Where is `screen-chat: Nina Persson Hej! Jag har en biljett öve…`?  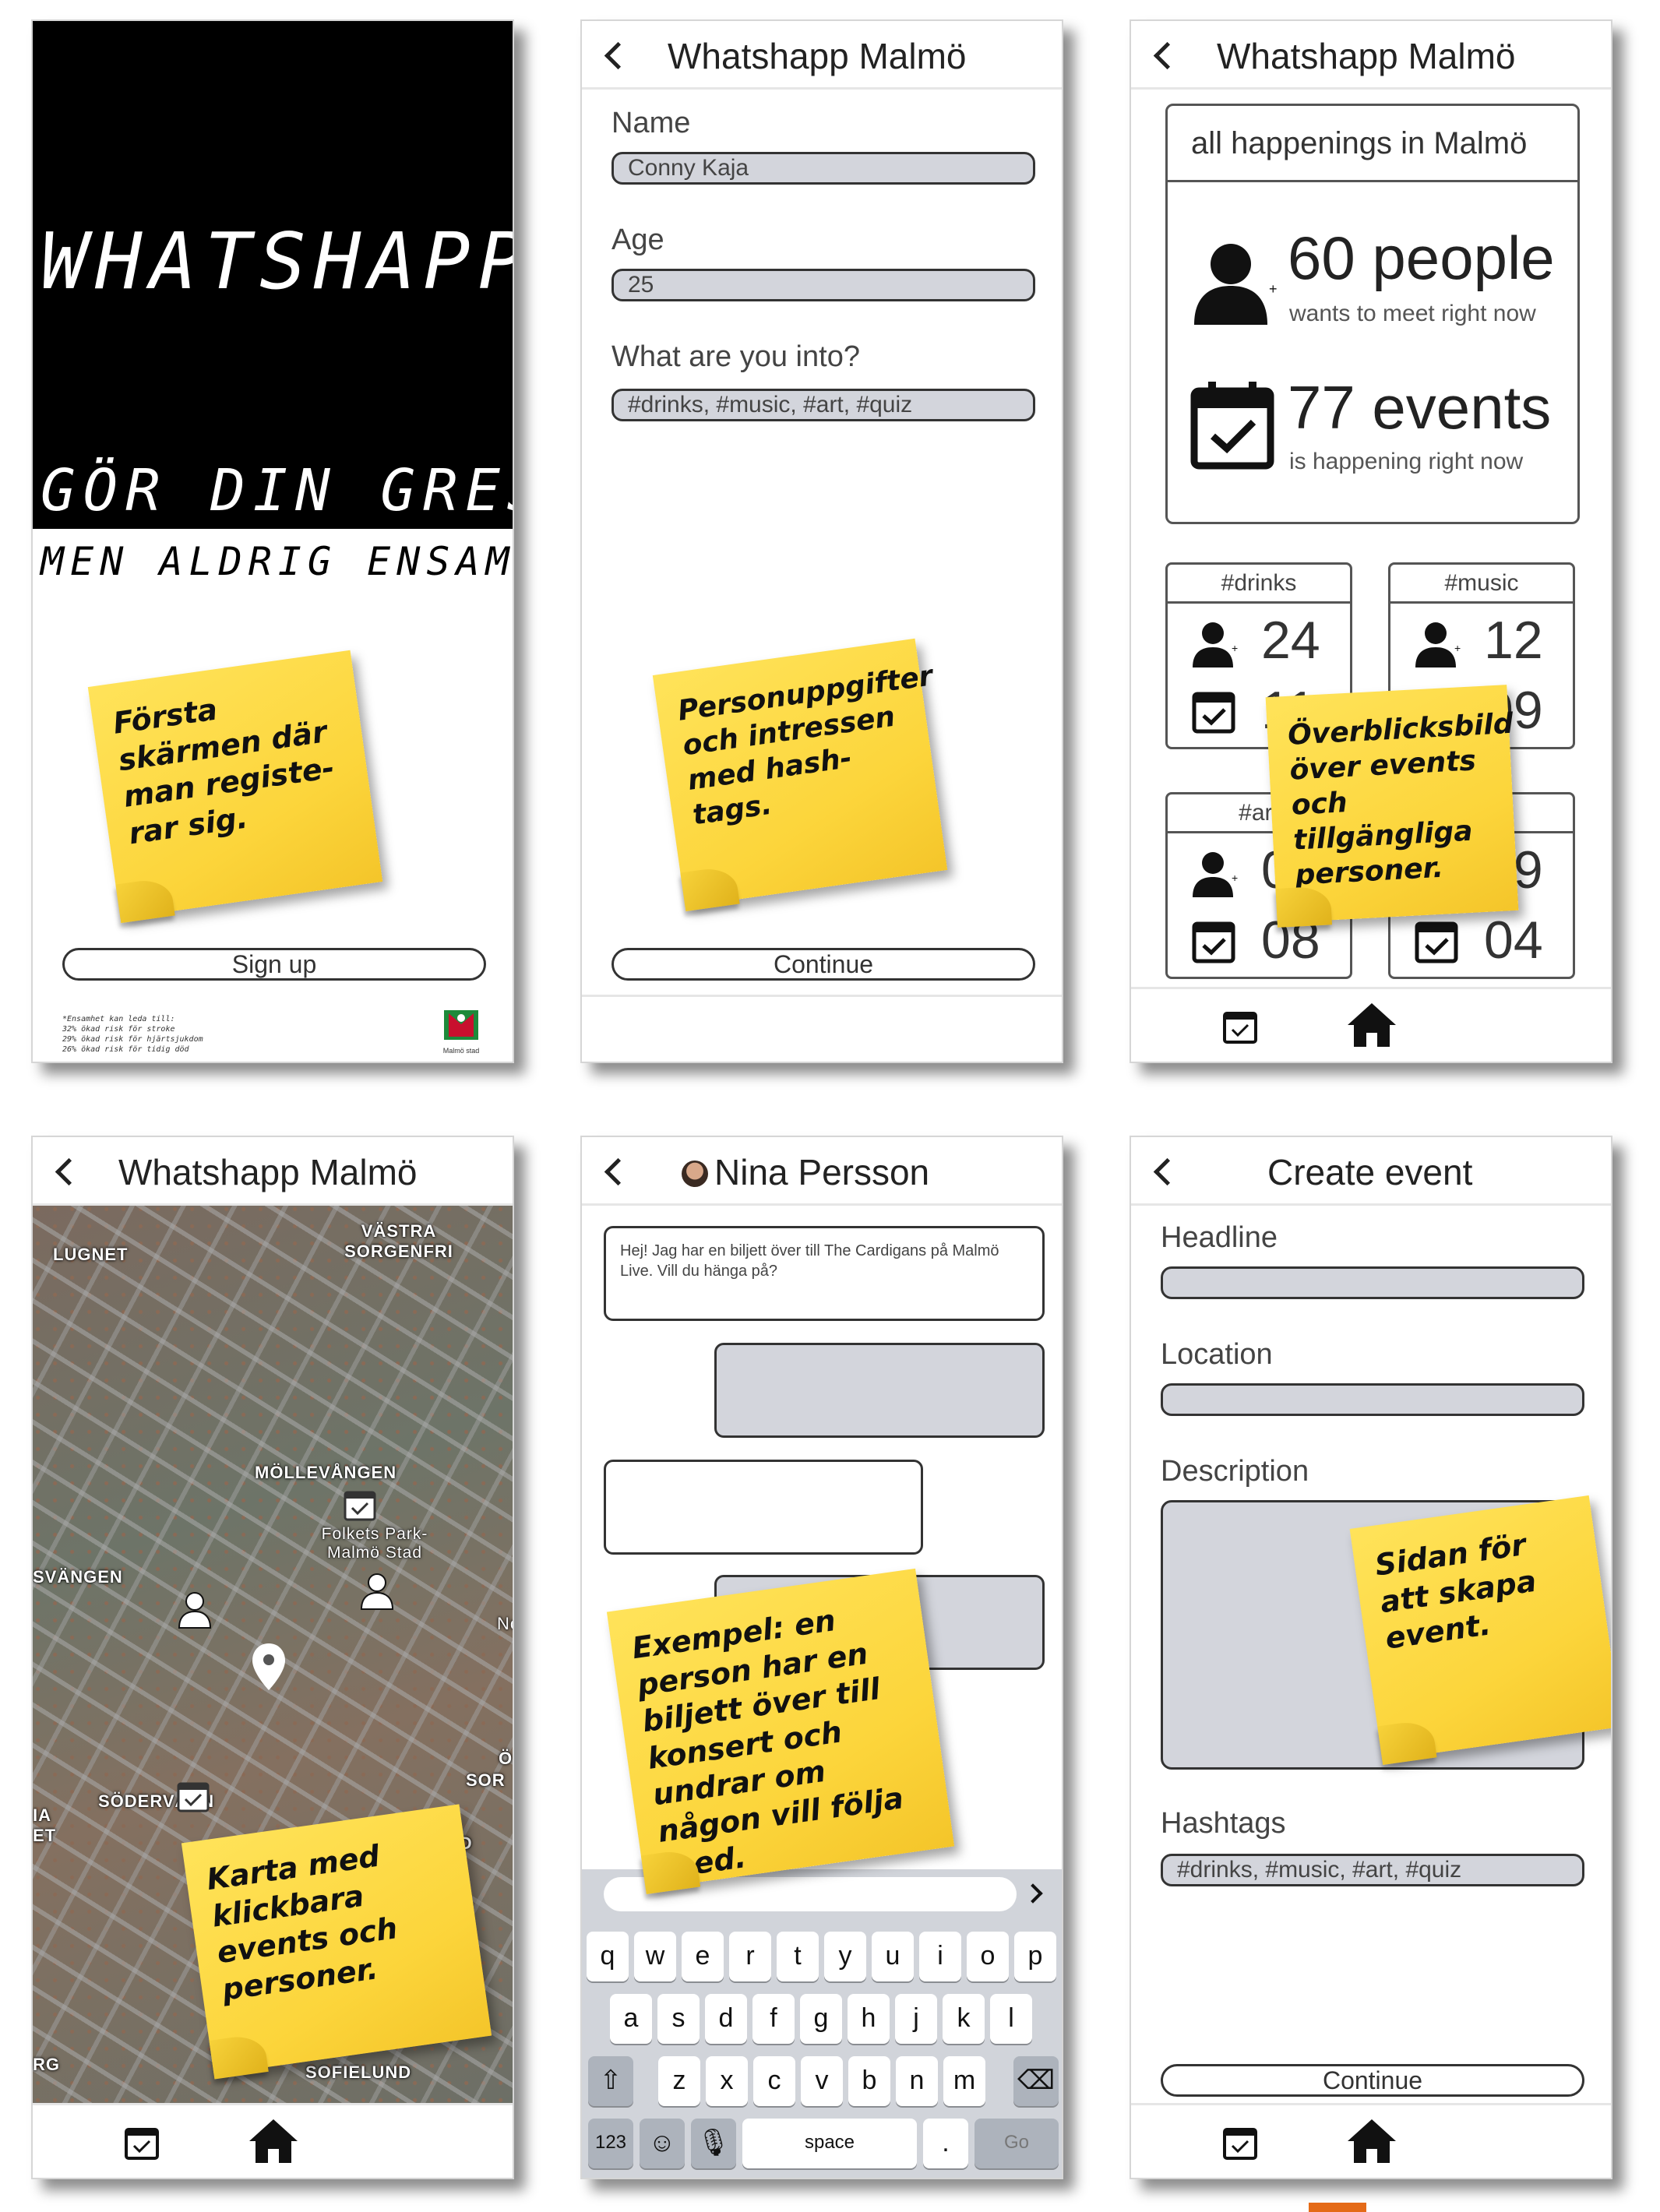 screen-chat: Nina Persson Hej! Jag har en biljett öve… is located at coordinates (821, 1657).